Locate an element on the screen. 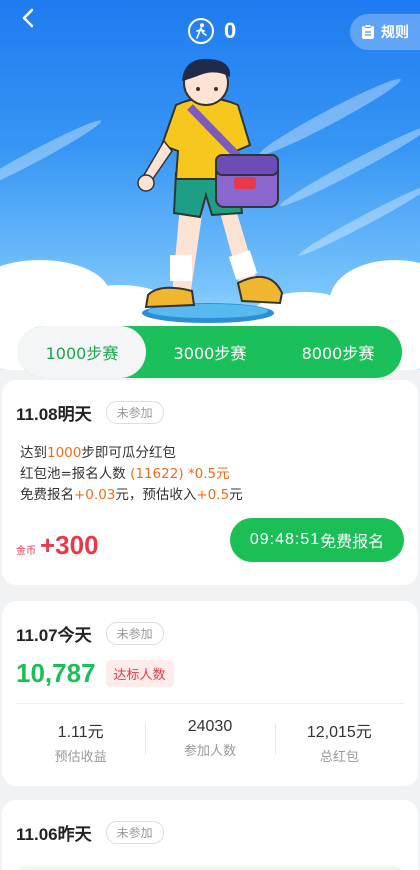 The width and height of the screenshot is (420, 870). rules-label: 规则 is located at coordinates (395, 33).